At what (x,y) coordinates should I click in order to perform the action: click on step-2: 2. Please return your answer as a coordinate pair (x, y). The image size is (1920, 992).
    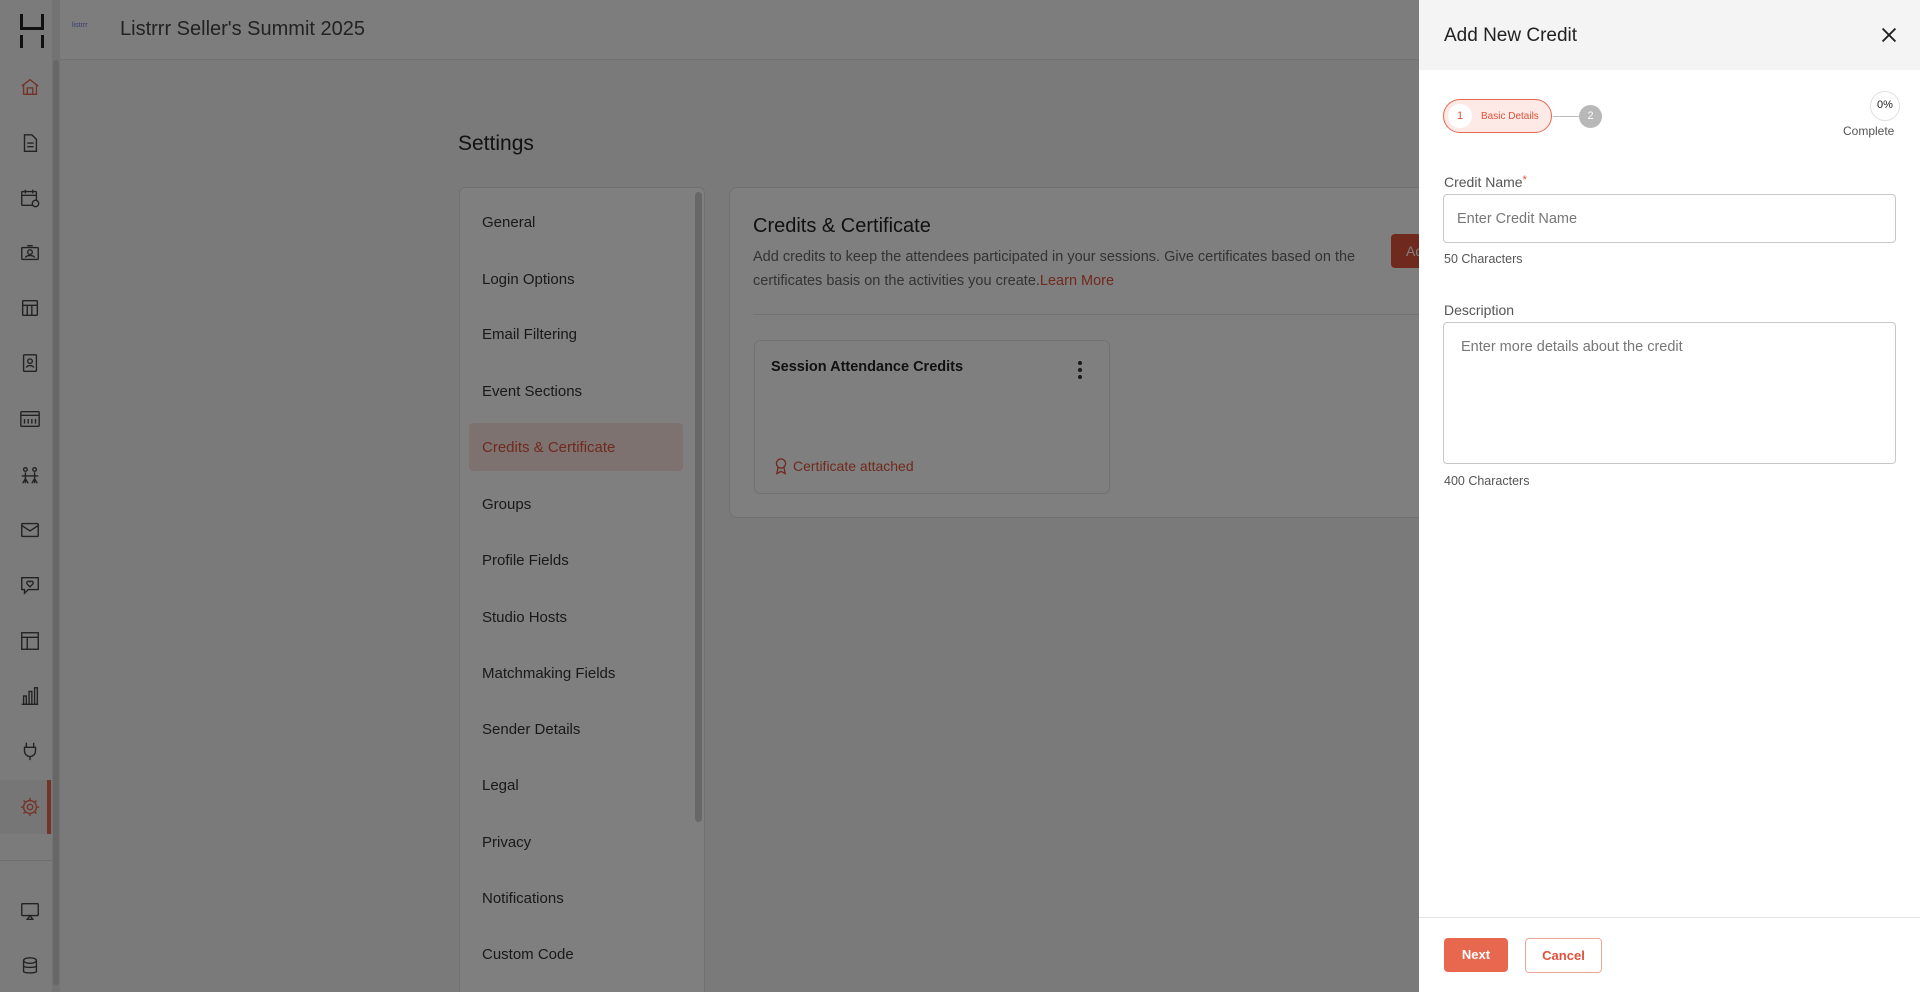
    Looking at the image, I should click on (1590, 116).